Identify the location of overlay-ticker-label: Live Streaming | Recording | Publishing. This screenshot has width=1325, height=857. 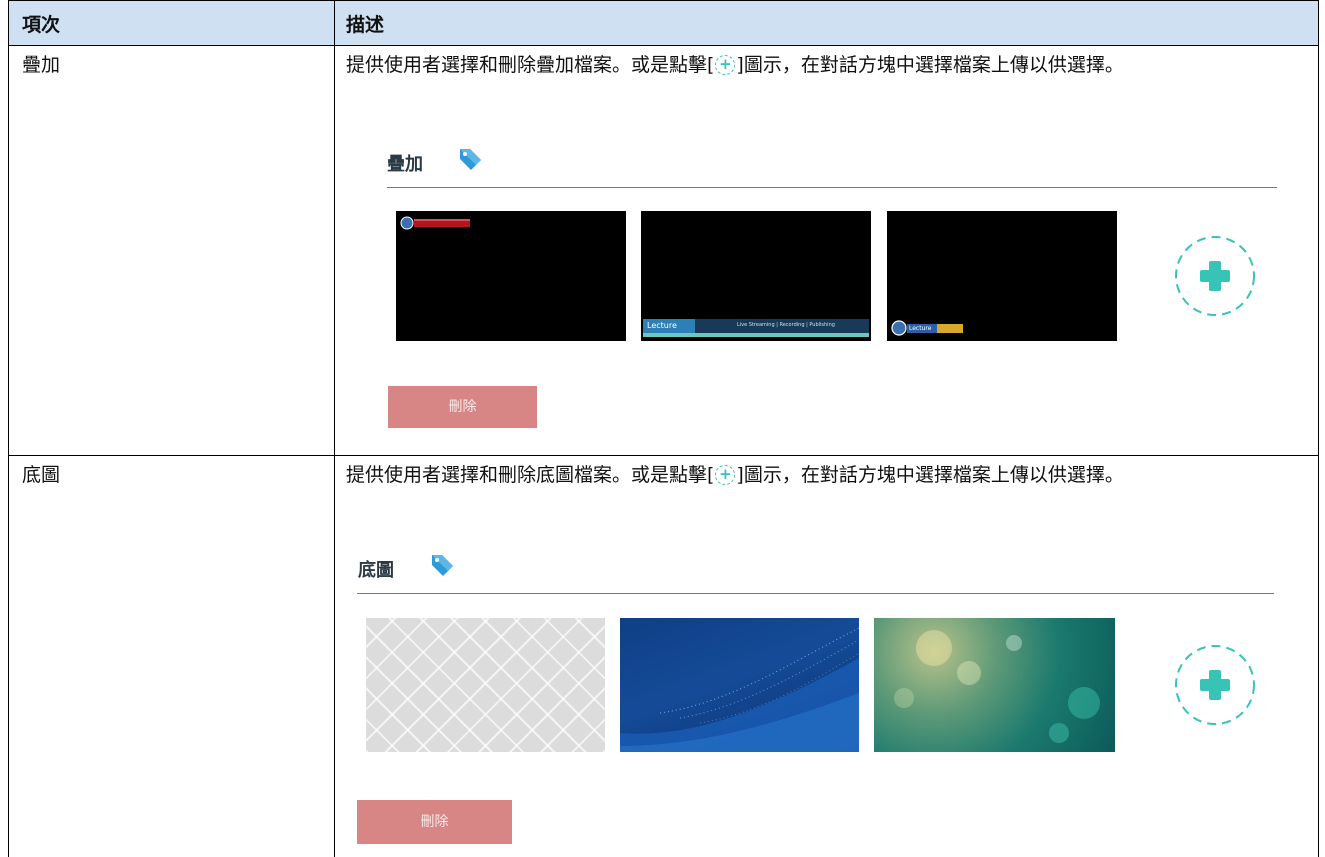
(786, 325).